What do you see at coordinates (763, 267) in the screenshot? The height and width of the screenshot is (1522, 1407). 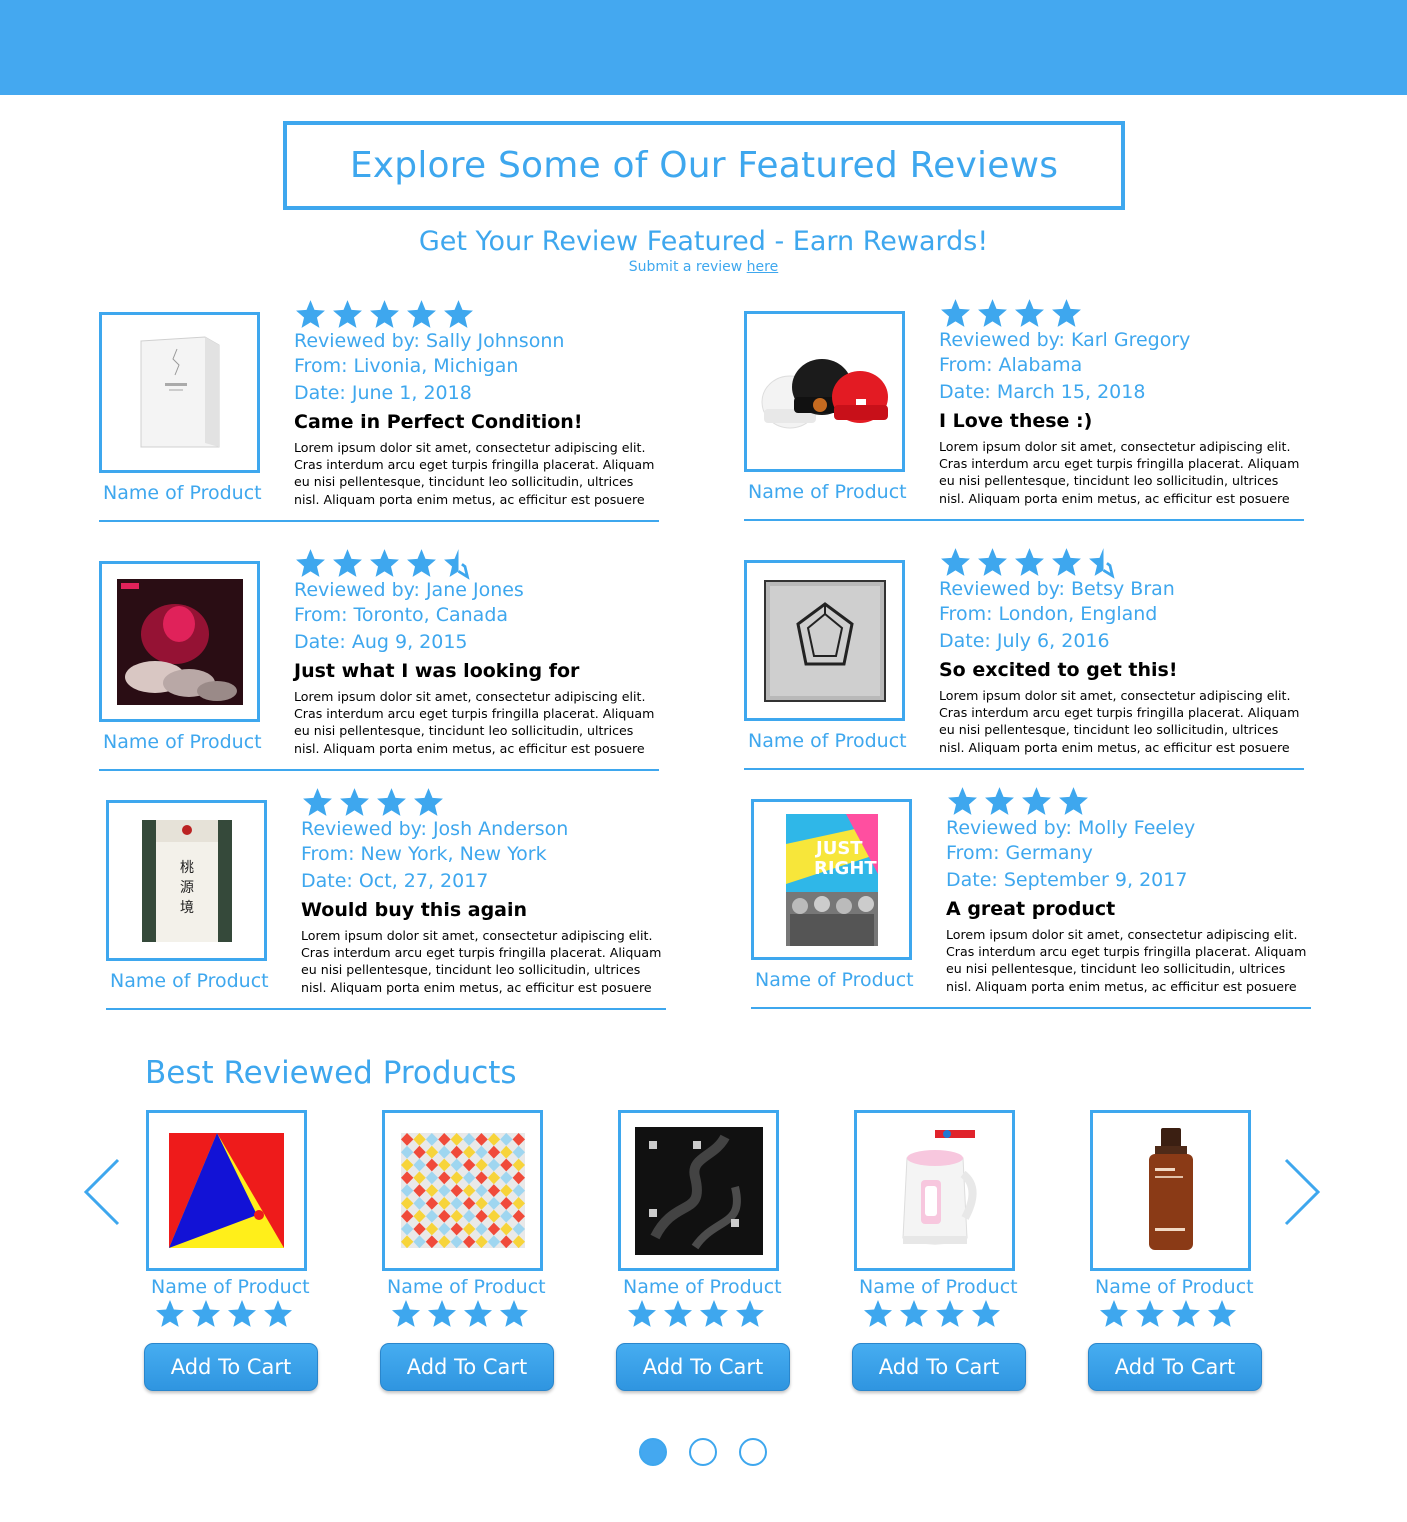 I see `submit-review-link: here` at bounding box center [763, 267].